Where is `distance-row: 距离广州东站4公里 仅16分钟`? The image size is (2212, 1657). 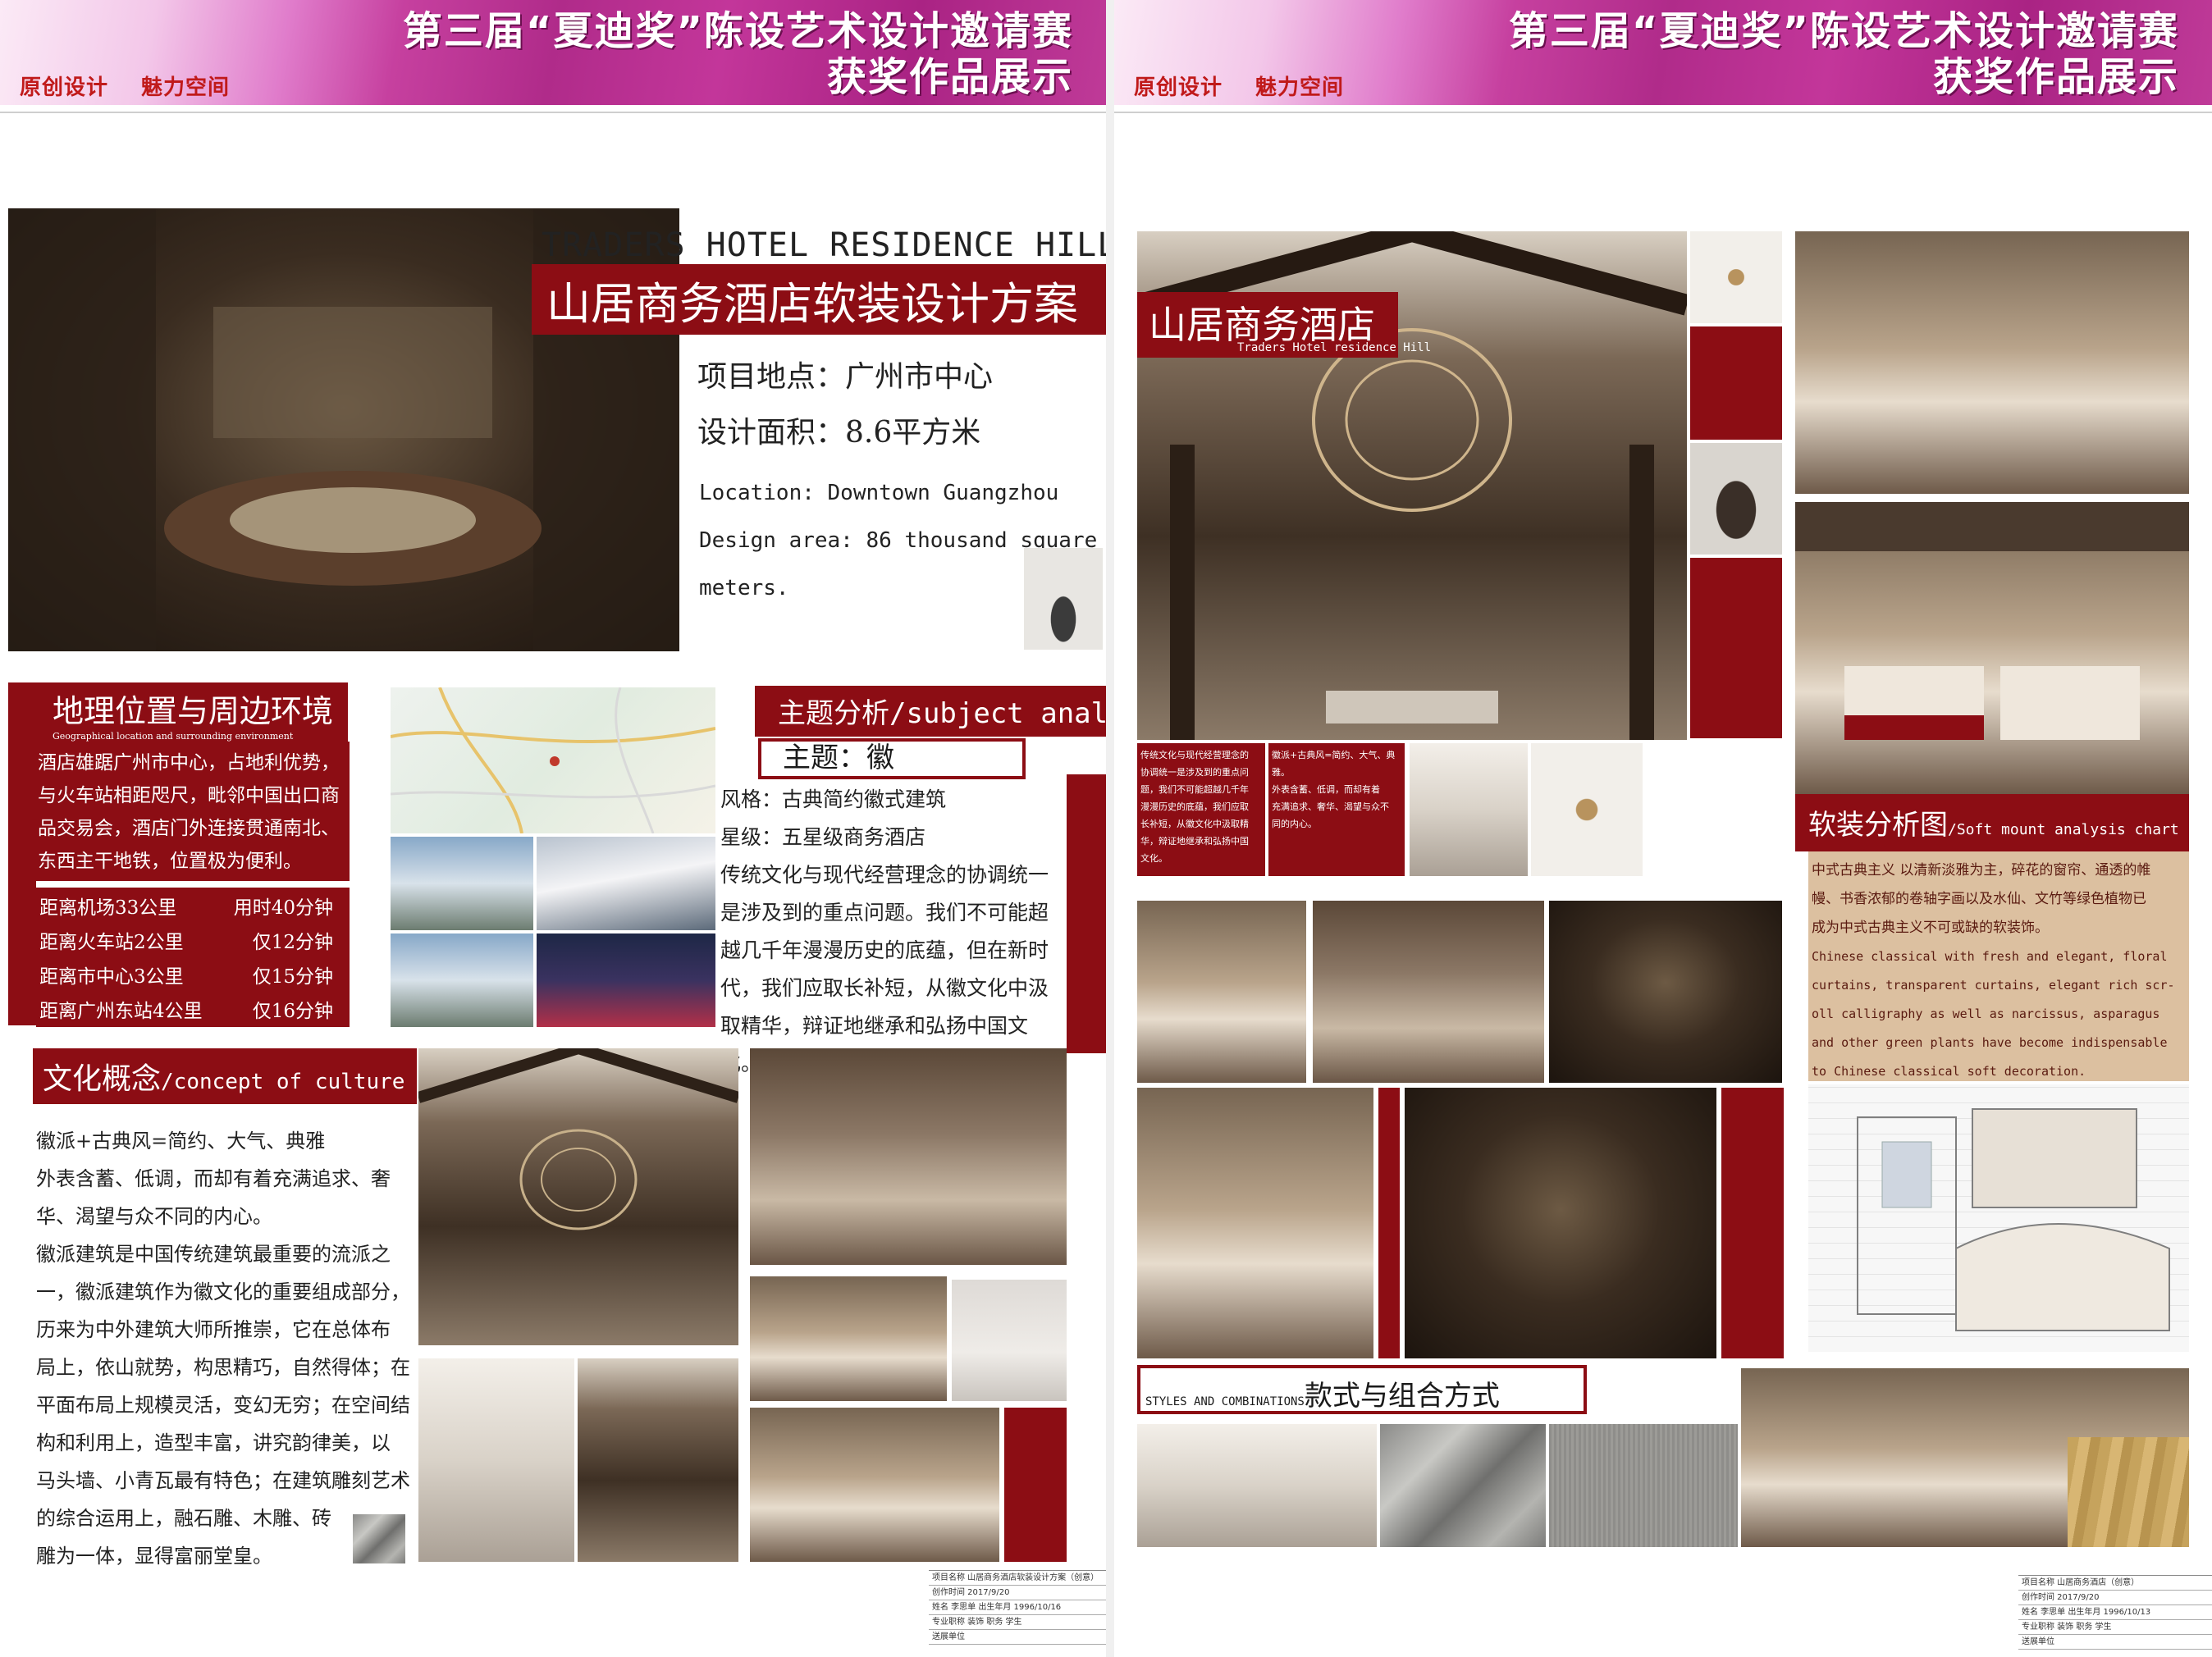
distance-row: 距离广州东站4公里 仅16分钟 is located at coordinates (186, 1011).